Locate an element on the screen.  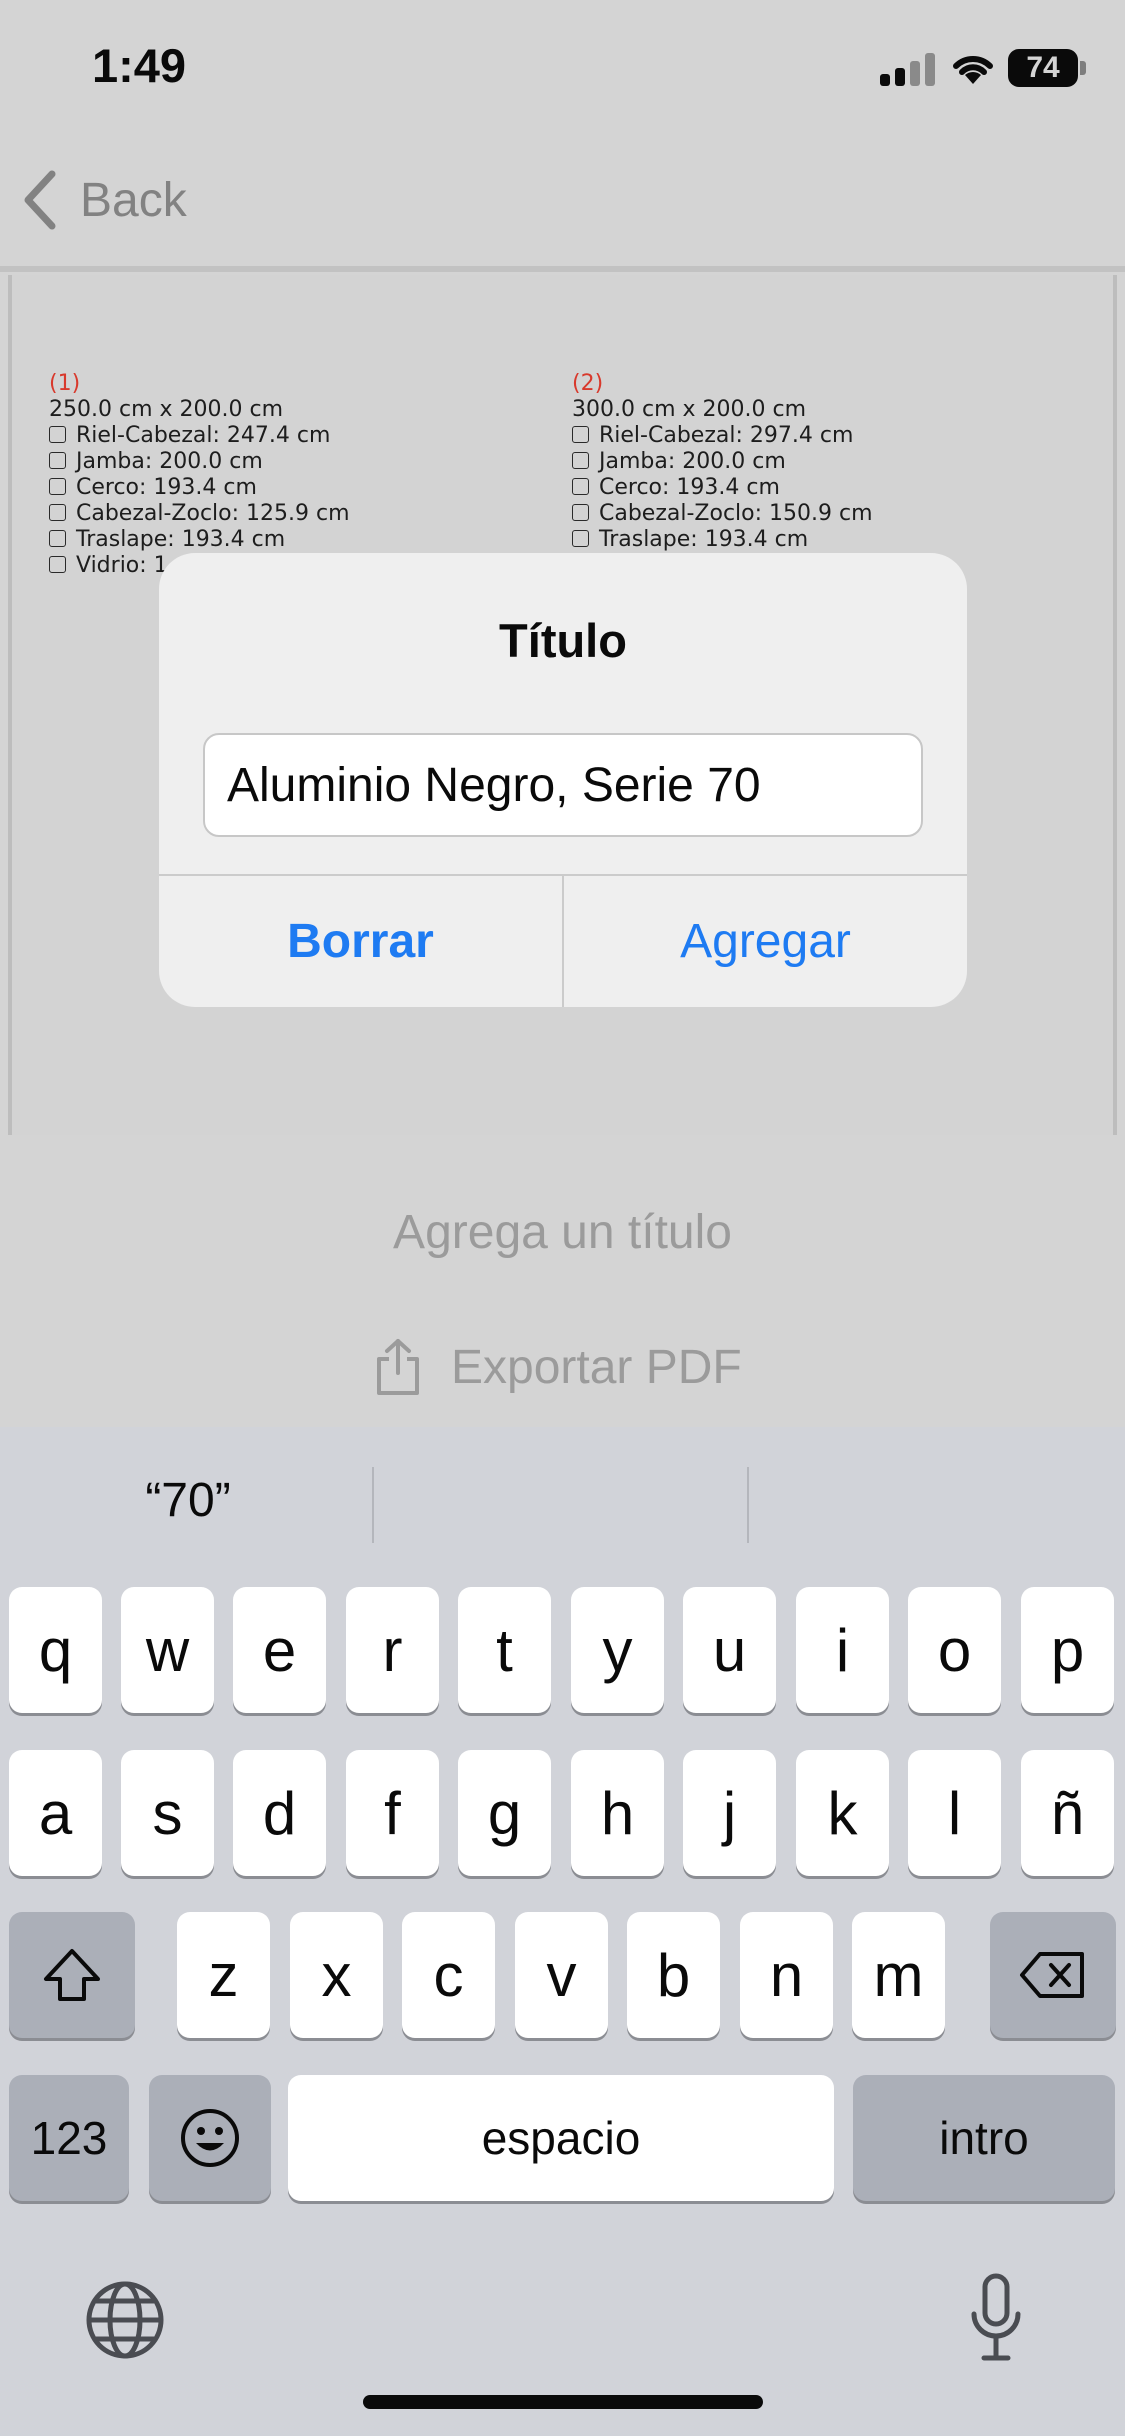
key-u: u is located at coordinates (729, 1650).